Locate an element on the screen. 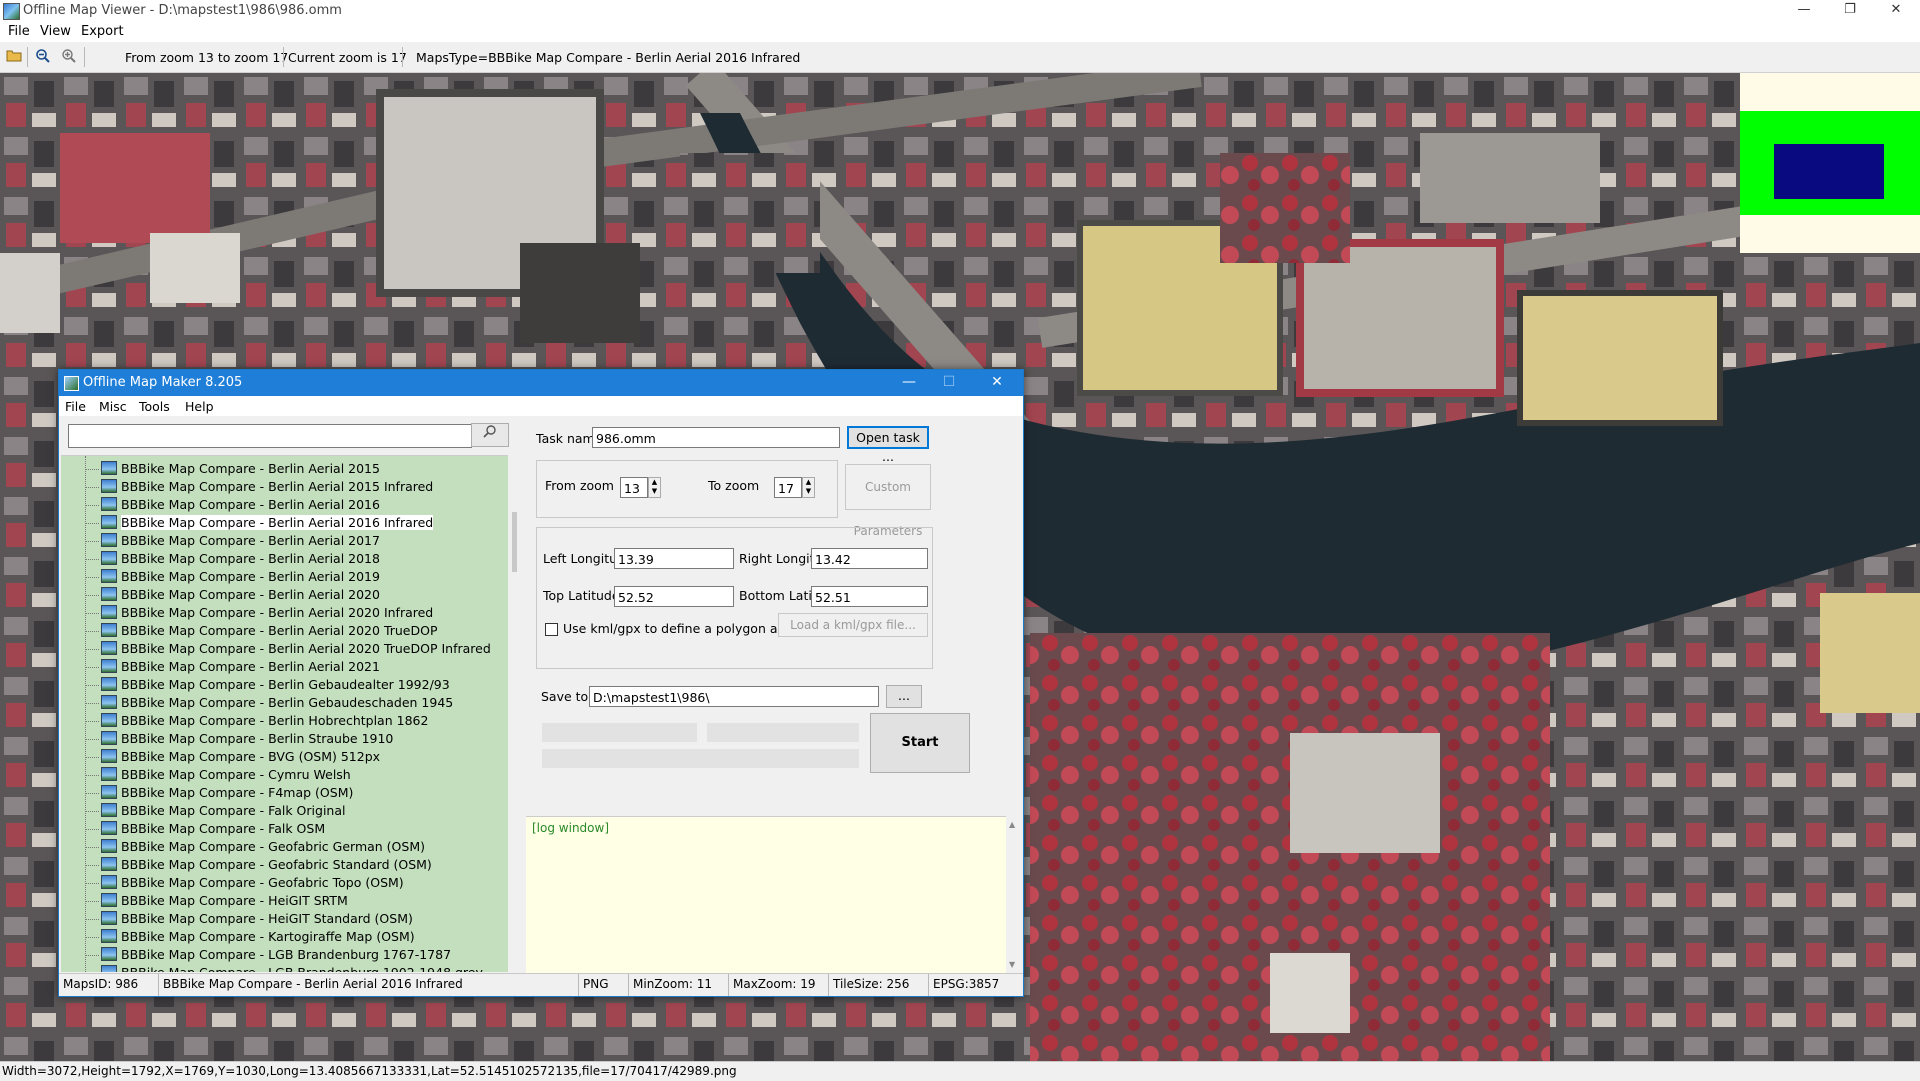 This screenshot has height=1081, width=1920. tree-item: BBBike Map Compare - Berlin Aerial 2018 is located at coordinates (232, 559).